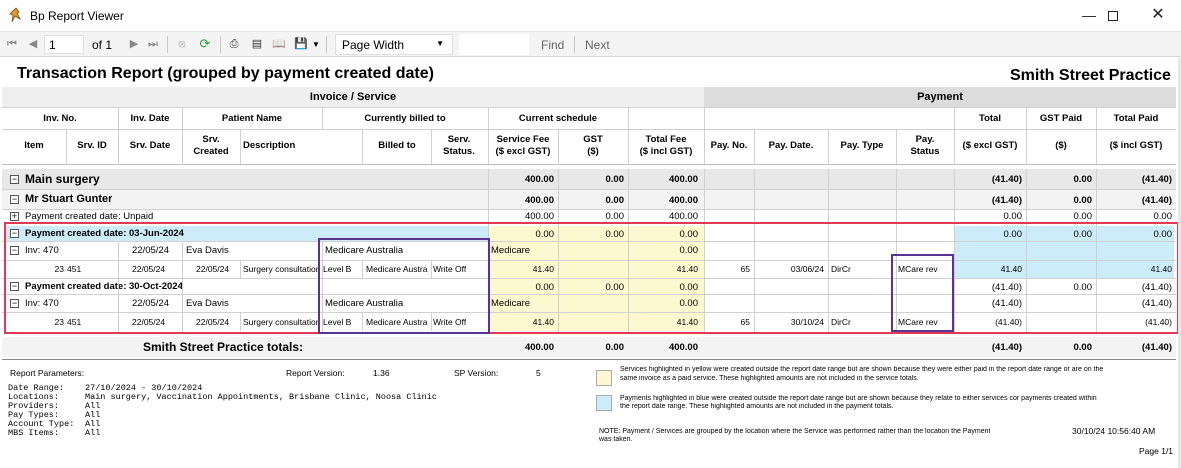 The width and height of the screenshot is (1181, 468). What do you see at coordinates (1083, 179) in the screenshot?
I see `main-surgery-pay-gst: 0.00` at bounding box center [1083, 179].